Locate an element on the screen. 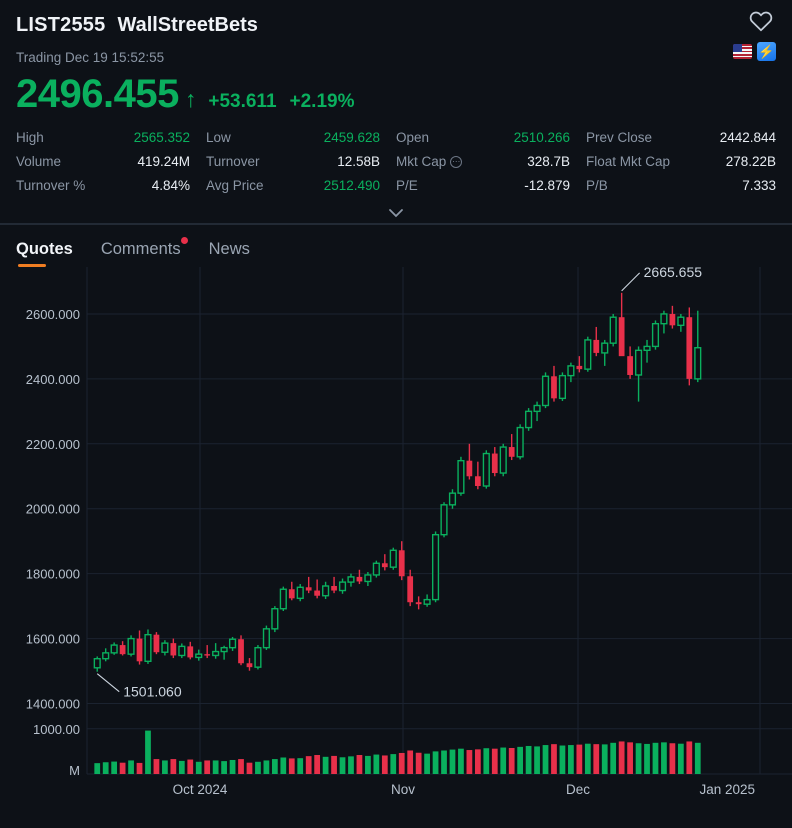 This screenshot has width=792, height=828. tab-news: News is located at coordinates (229, 253).